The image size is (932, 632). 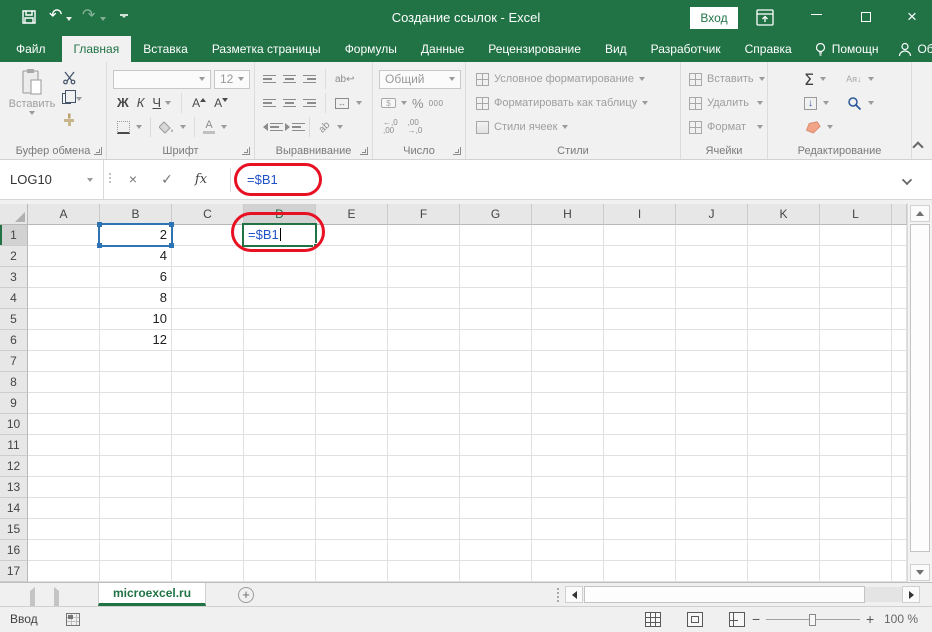 I want to click on cell-E11, so click(x=352, y=445).